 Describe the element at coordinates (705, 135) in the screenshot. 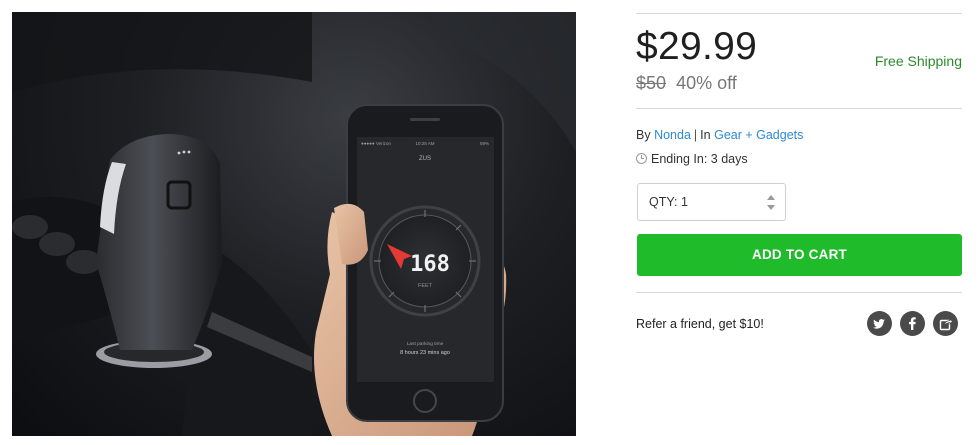

I see `in-label: In` at that location.